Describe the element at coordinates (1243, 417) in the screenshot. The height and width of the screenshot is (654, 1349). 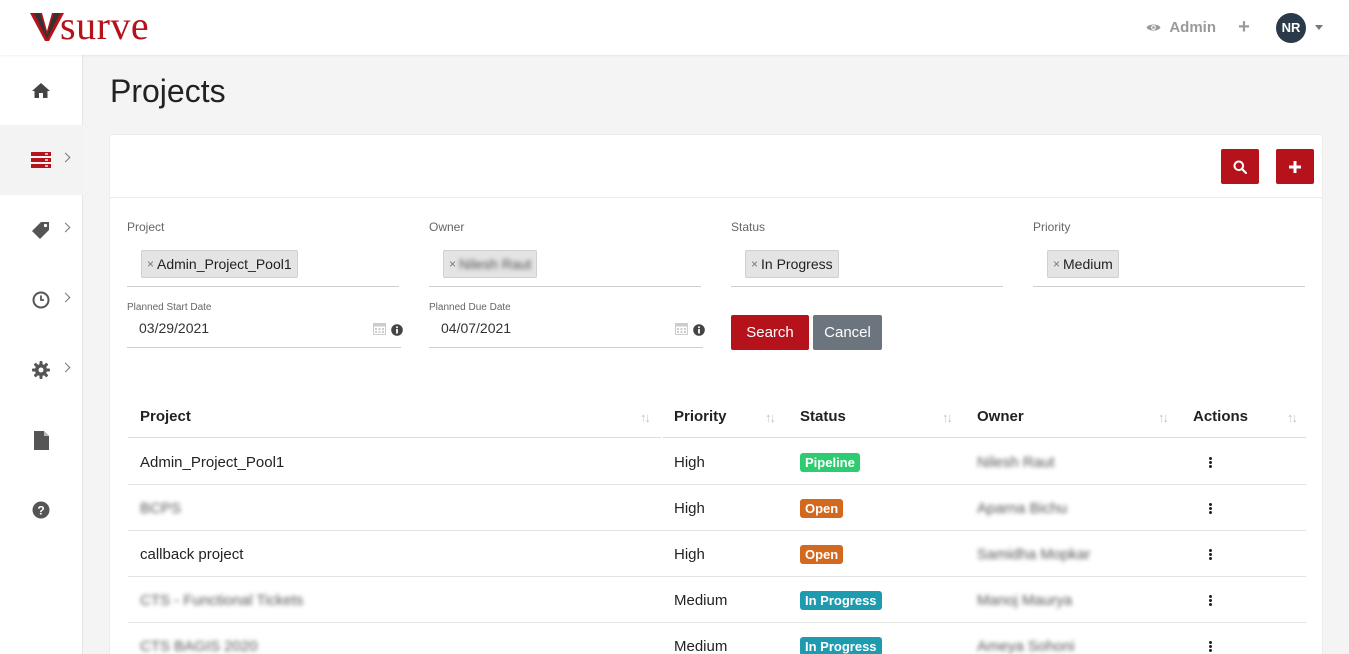
I see `column-header-actions: Actions ↑↓` at that location.